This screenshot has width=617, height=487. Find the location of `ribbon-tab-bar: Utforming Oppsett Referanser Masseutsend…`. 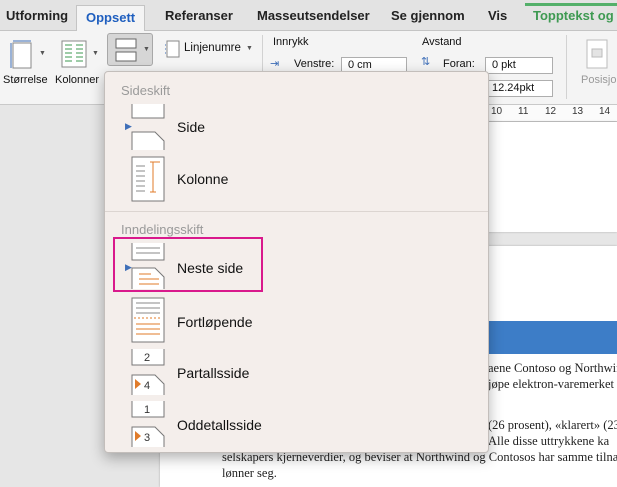

ribbon-tab-bar: Utforming Oppsett Referanser Masseutsend… is located at coordinates (308, 16).